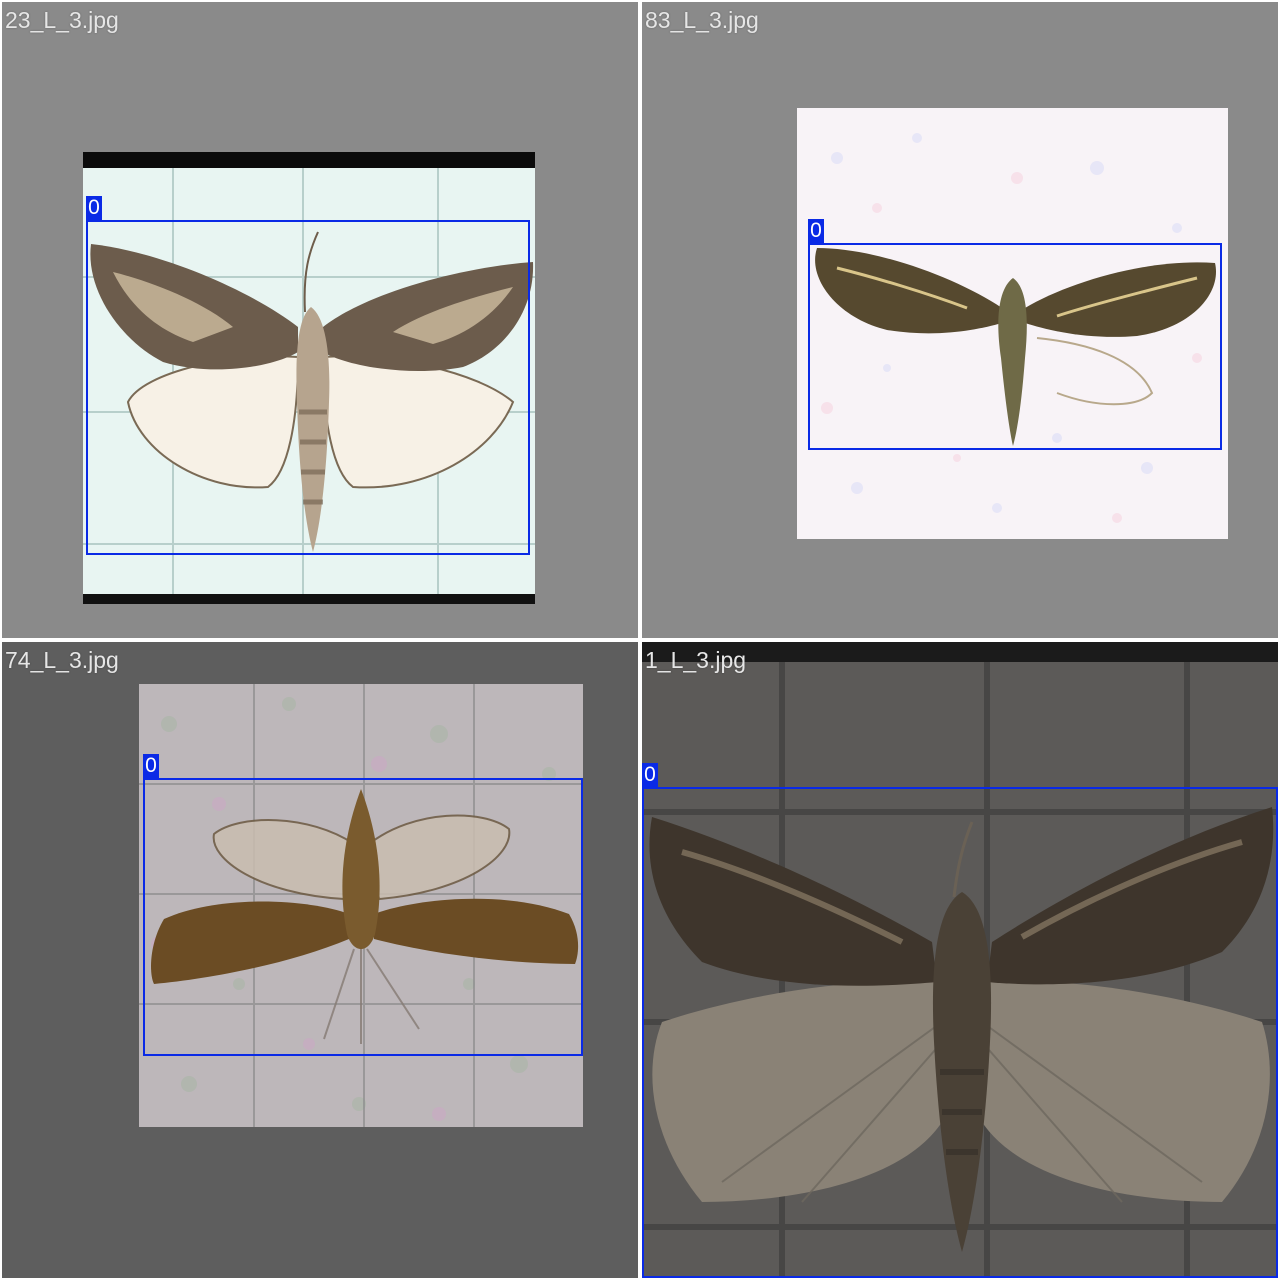 The height and width of the screenshot is (1280, 1280). What do you see at coordinates (62, 20) in the screenshot?
I see `tile-filename: 23_L_3.jpg` at bounding box center [62, 20].